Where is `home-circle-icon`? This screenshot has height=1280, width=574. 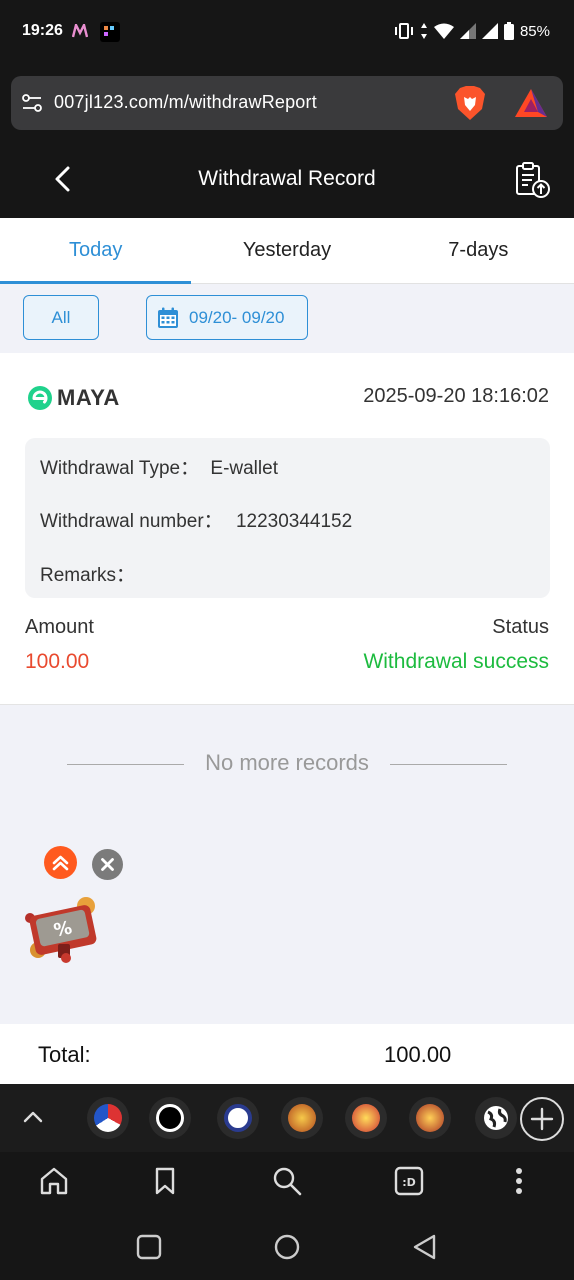 home-circle-icon is located at coordinates (287, 1247).